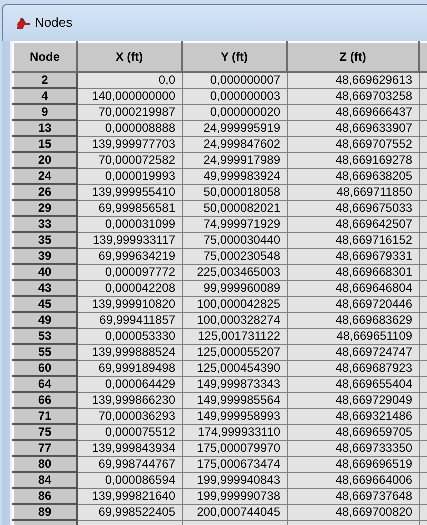 The width and height of the screenshot is (427, 525). I want to click on table-cell: 48,669687923, so click(353, 368).